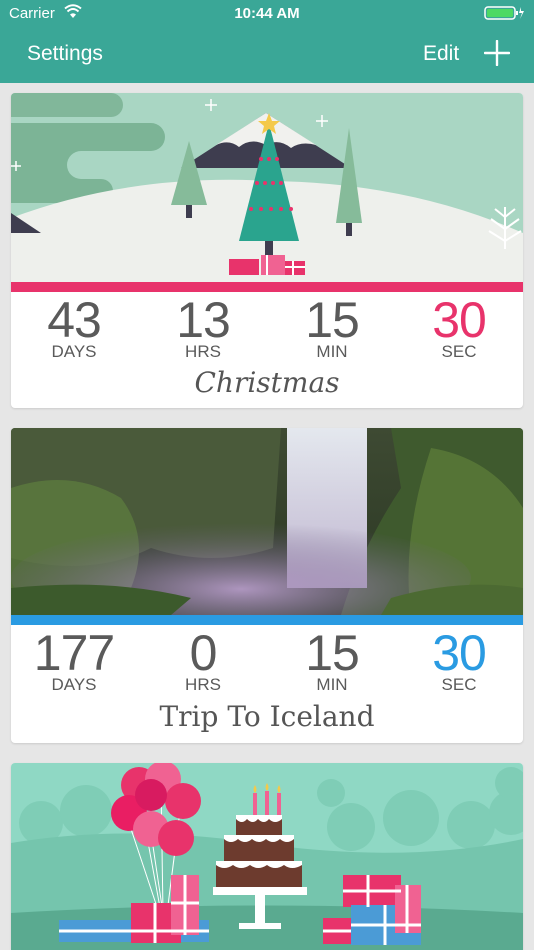 This screenshot has width=534, height=950. I want to click on top-bar: Carrier 10:44 AM Settings Edit, so click(267, 41).